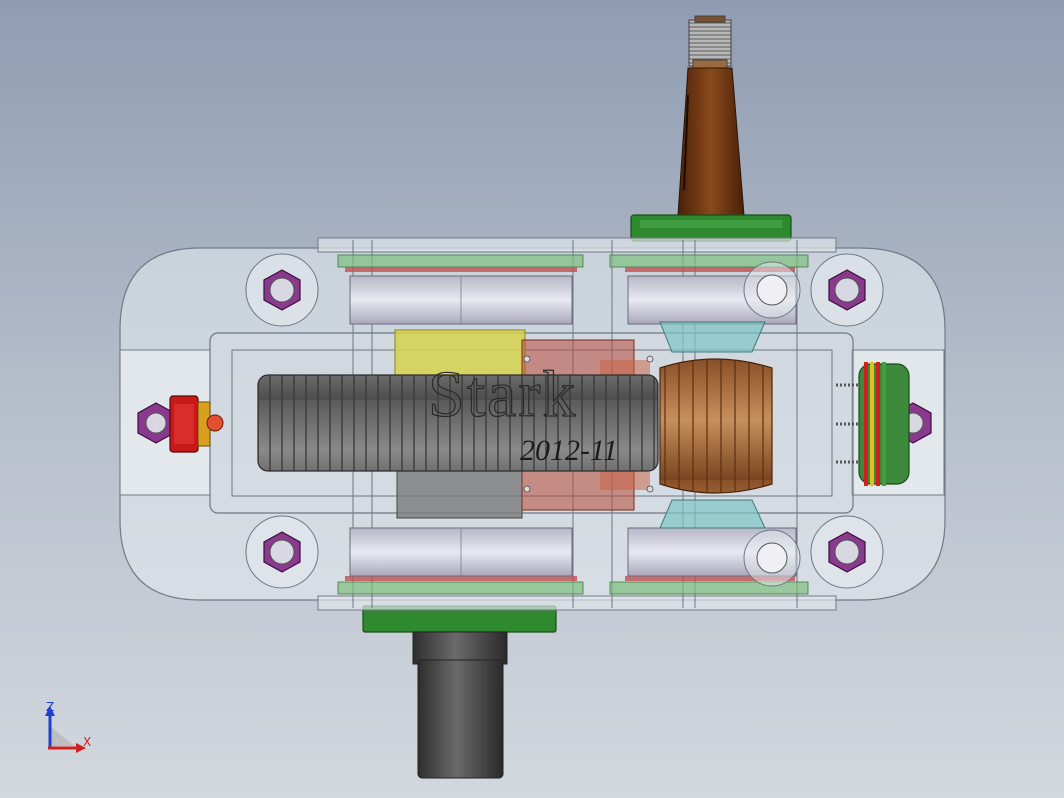 This screenshot has height=798, width=1064. What do you see at coordinates (569, 450) in the screenshot?
I see `engraving-date: 2012-11` at bounding box center [569, 450].